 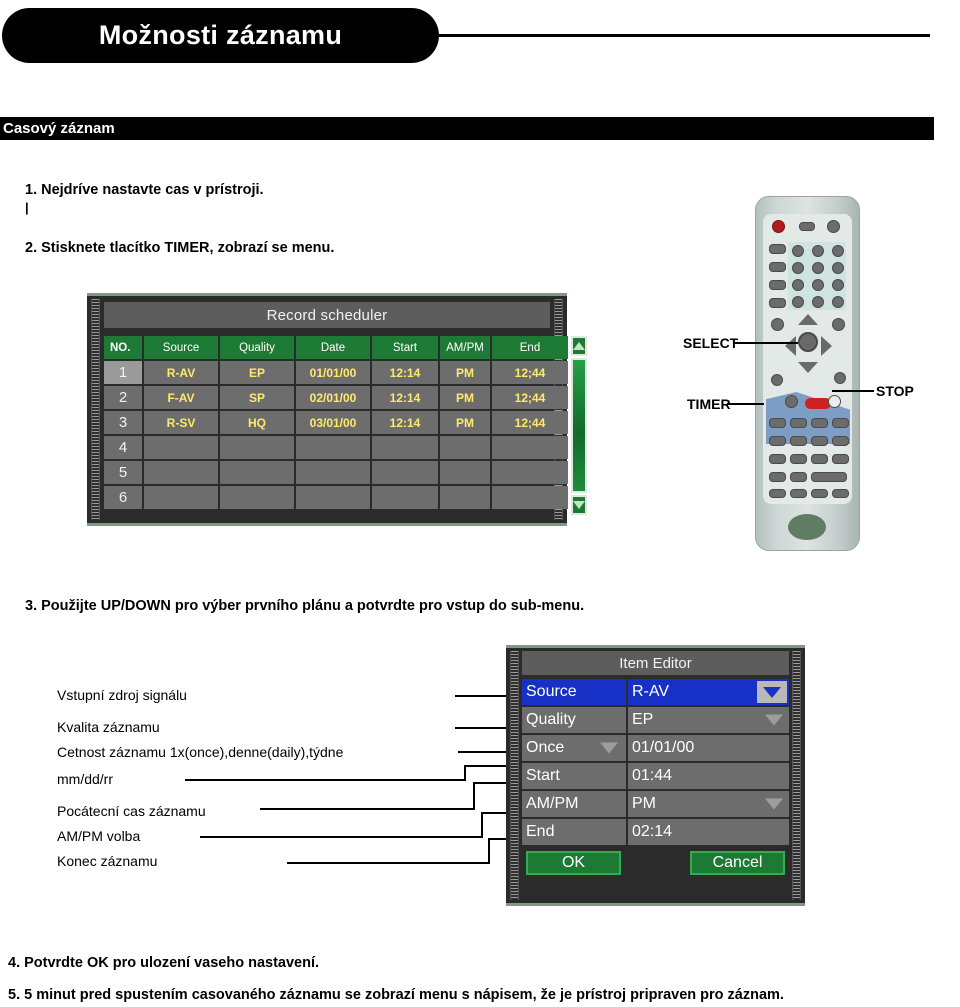 I want to click on dpad-up-icon, so click(x=808, y=319).